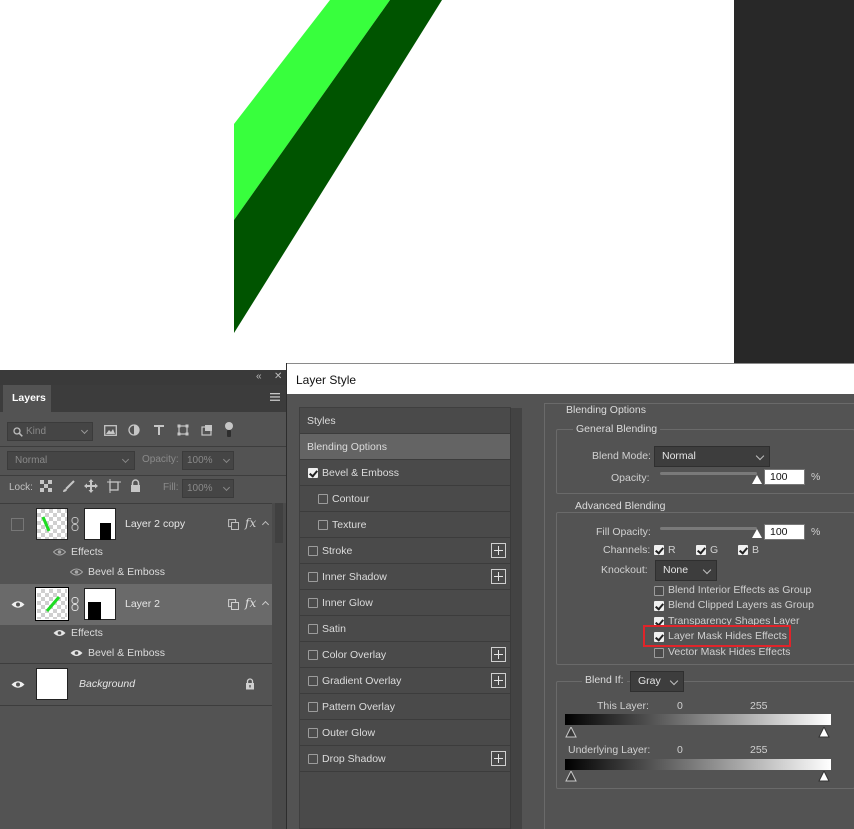  Describe the element at coordinates (570, 378) in the screenshot. I see `dialog-titlebar: Layer Style` at that location.